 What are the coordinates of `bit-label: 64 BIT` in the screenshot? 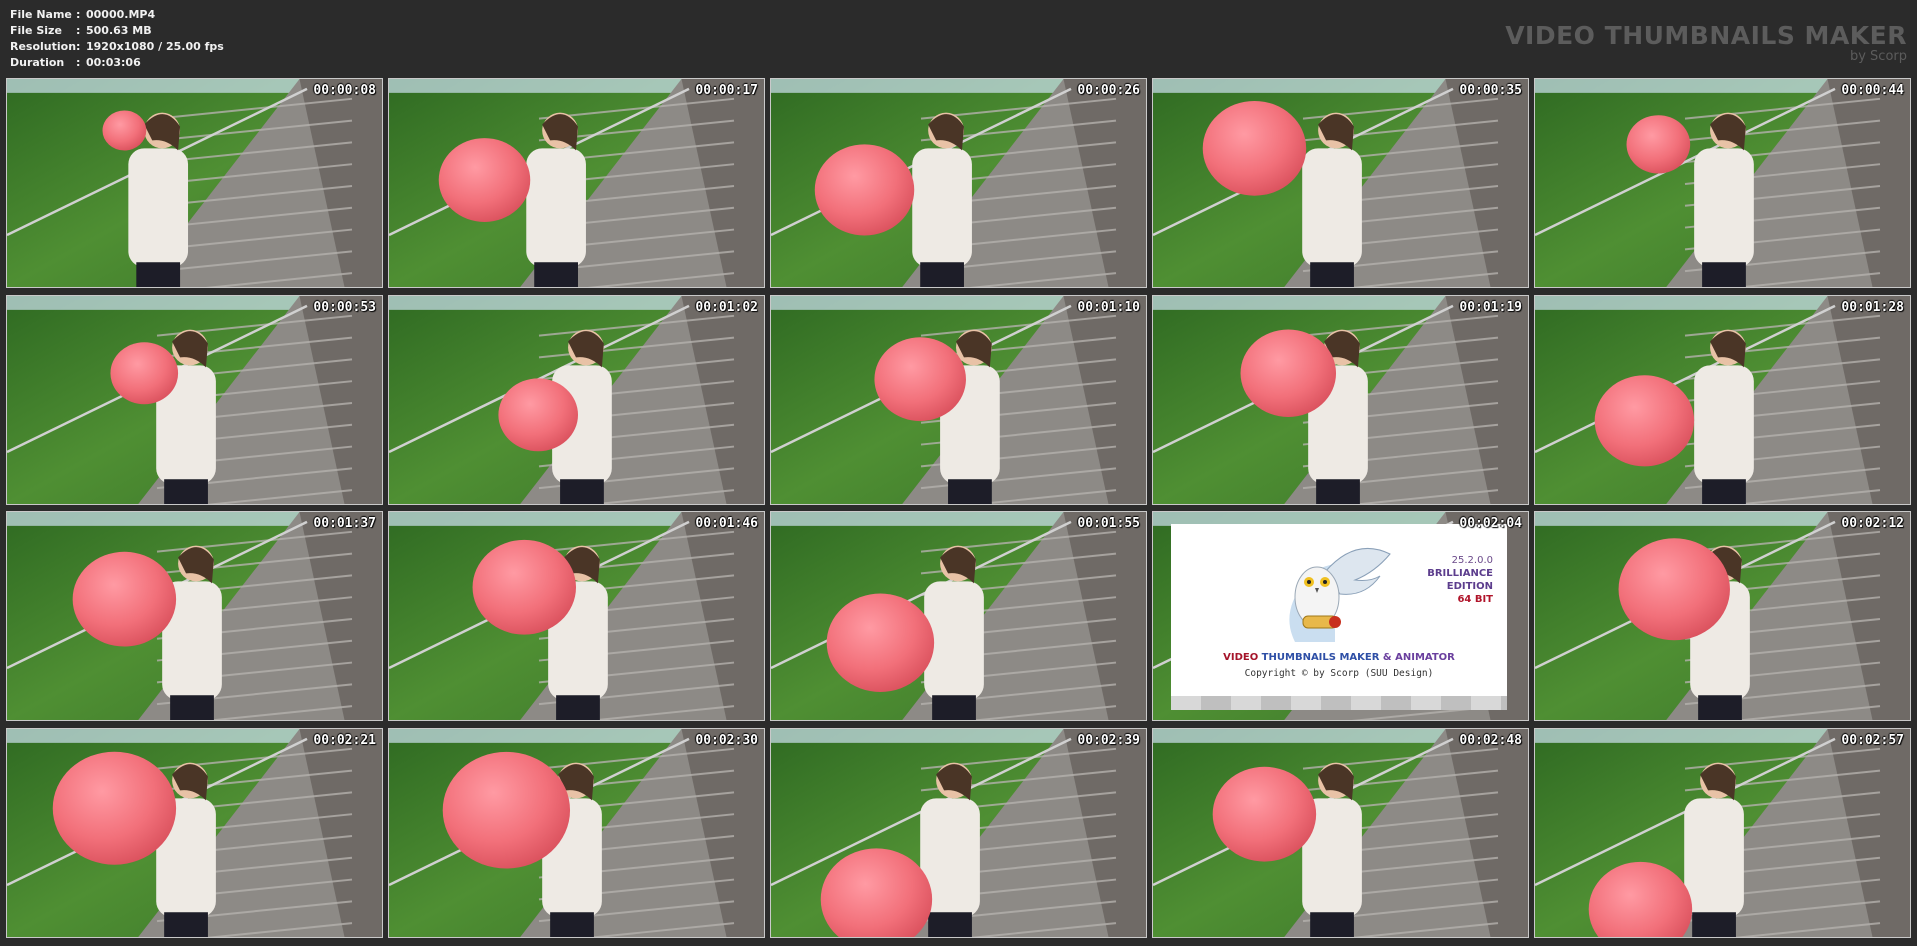 It's located at (1475, 599).